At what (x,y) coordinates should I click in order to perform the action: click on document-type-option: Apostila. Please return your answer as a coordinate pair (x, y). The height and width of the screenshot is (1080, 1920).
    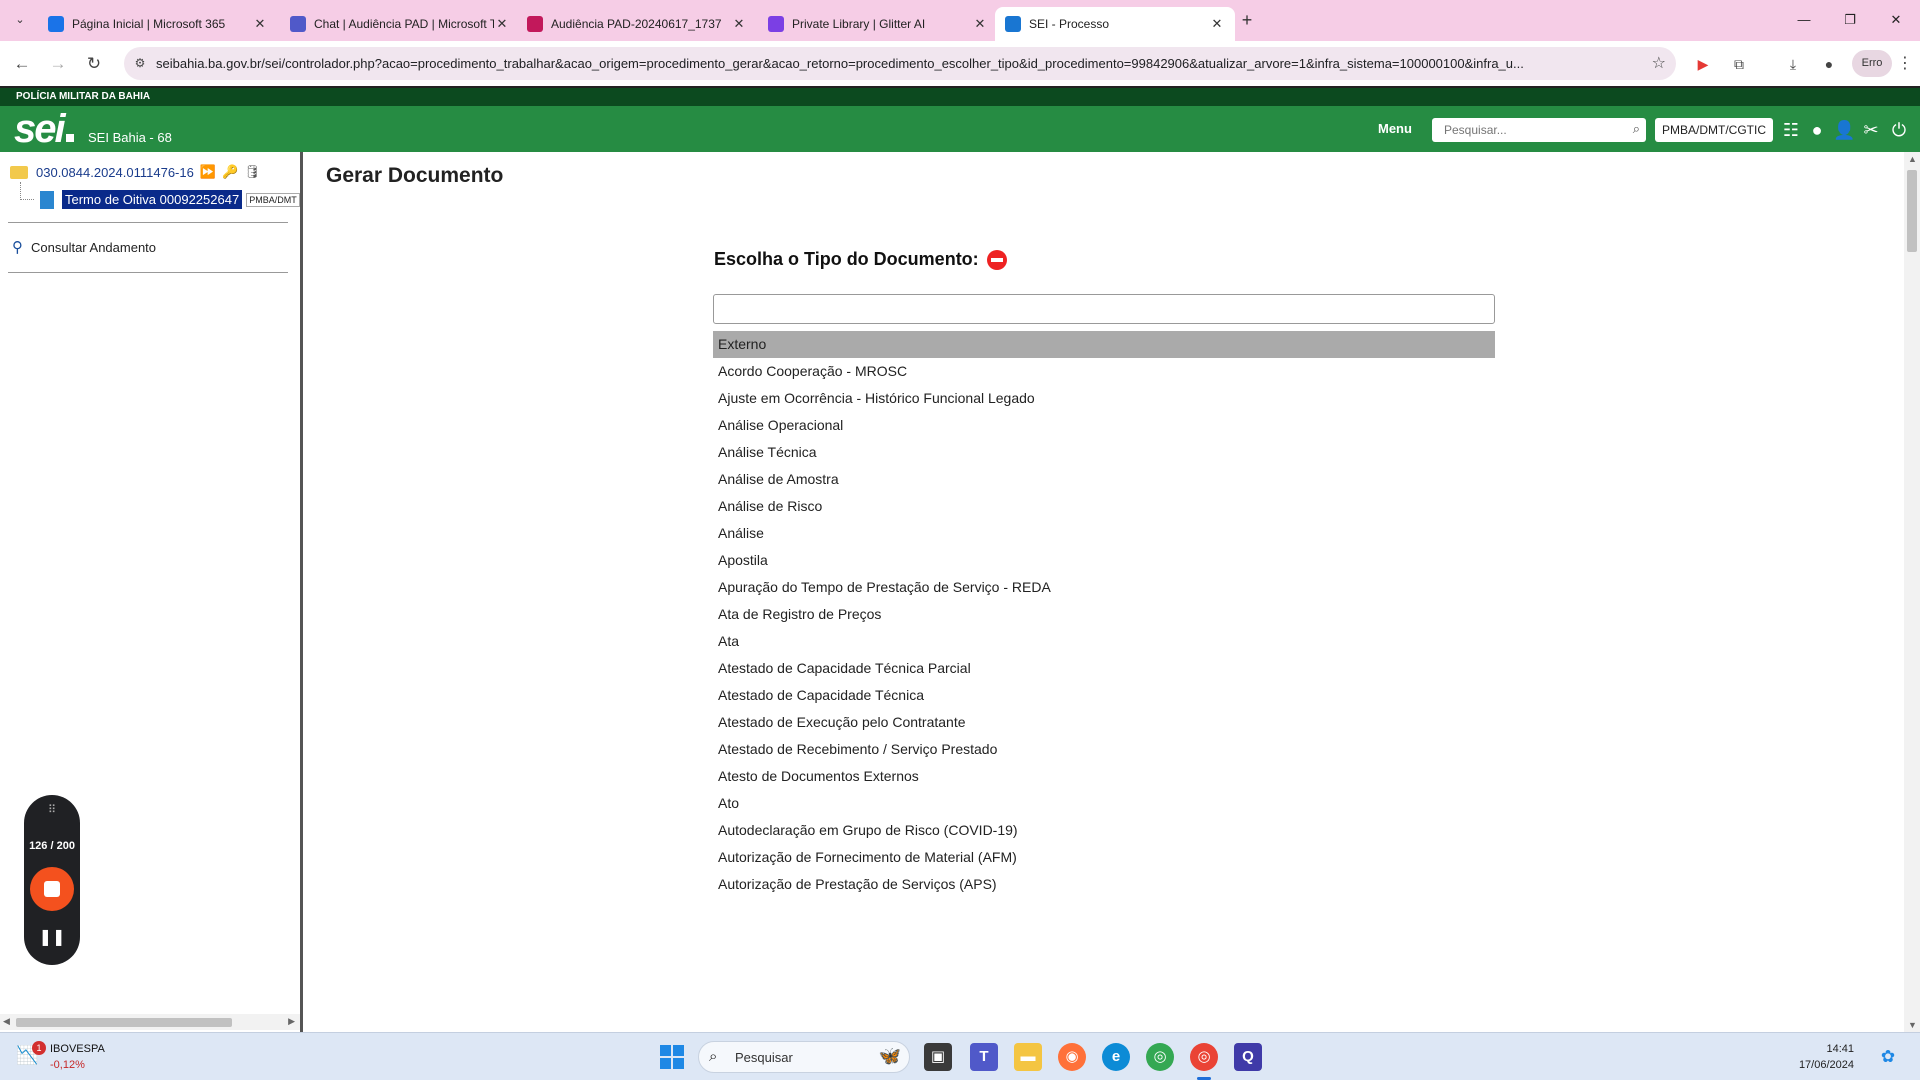
    Looking at the image, I should click on (1104, 560).